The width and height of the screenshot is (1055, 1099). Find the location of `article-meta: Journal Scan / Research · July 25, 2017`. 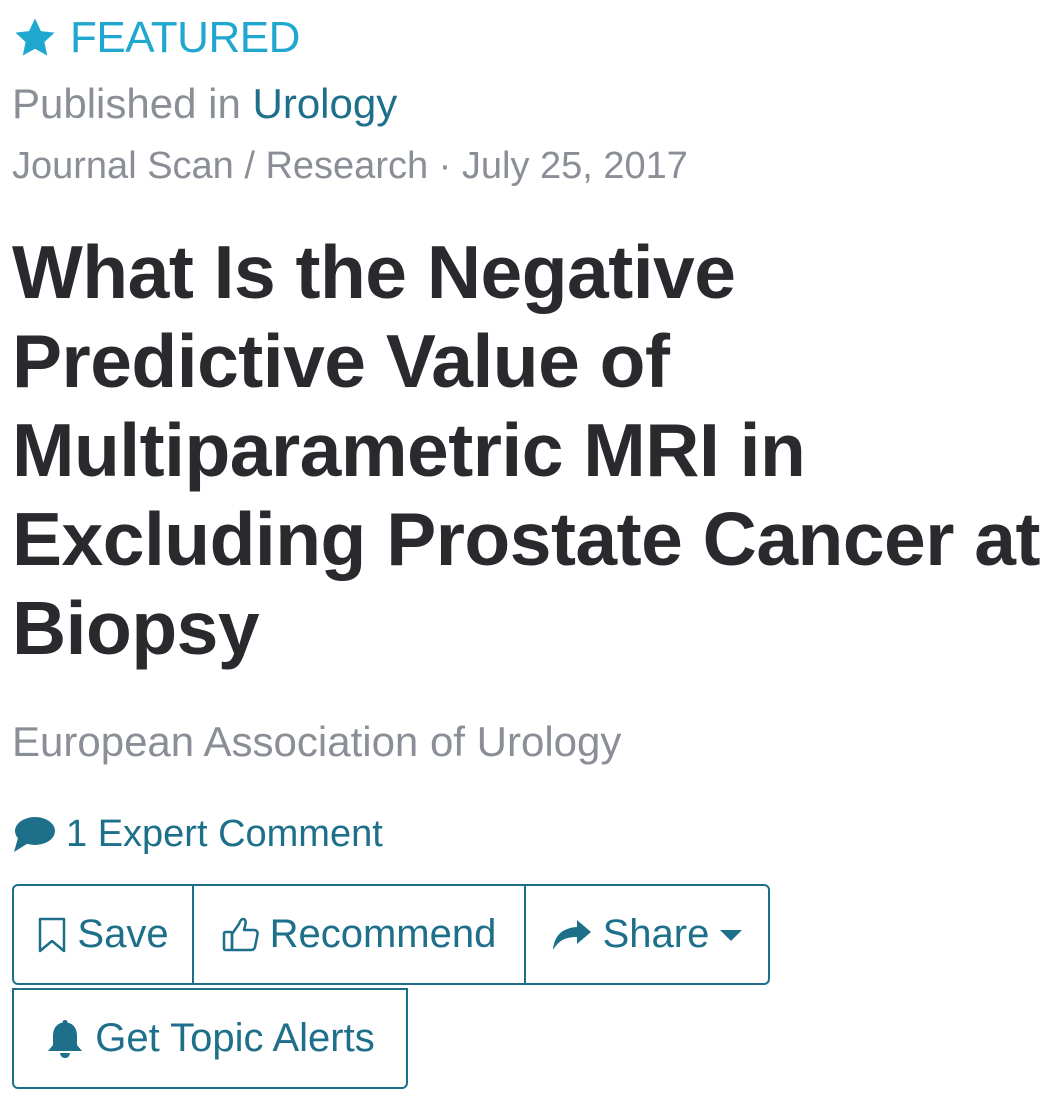

article-meta: Journal Scan / Research · July 25, 2017 is located at coordinates (350, 166).